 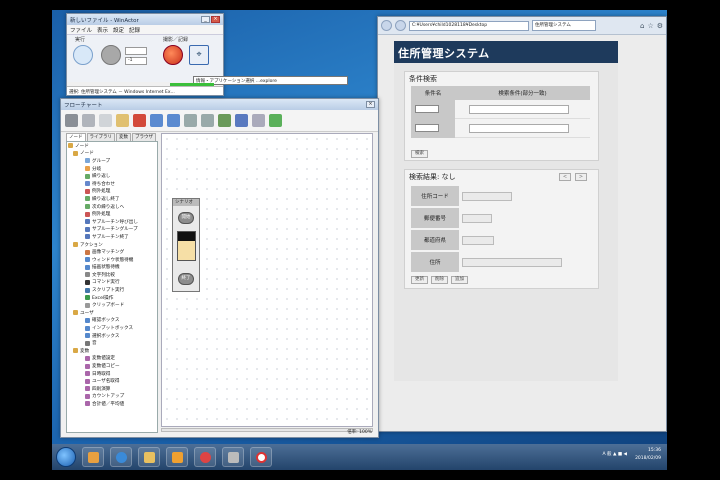 What do you see at coordinates (100, 137) in the screenshot?
I see `tab-library: ライブラリ` at bounding box center [100, 137].